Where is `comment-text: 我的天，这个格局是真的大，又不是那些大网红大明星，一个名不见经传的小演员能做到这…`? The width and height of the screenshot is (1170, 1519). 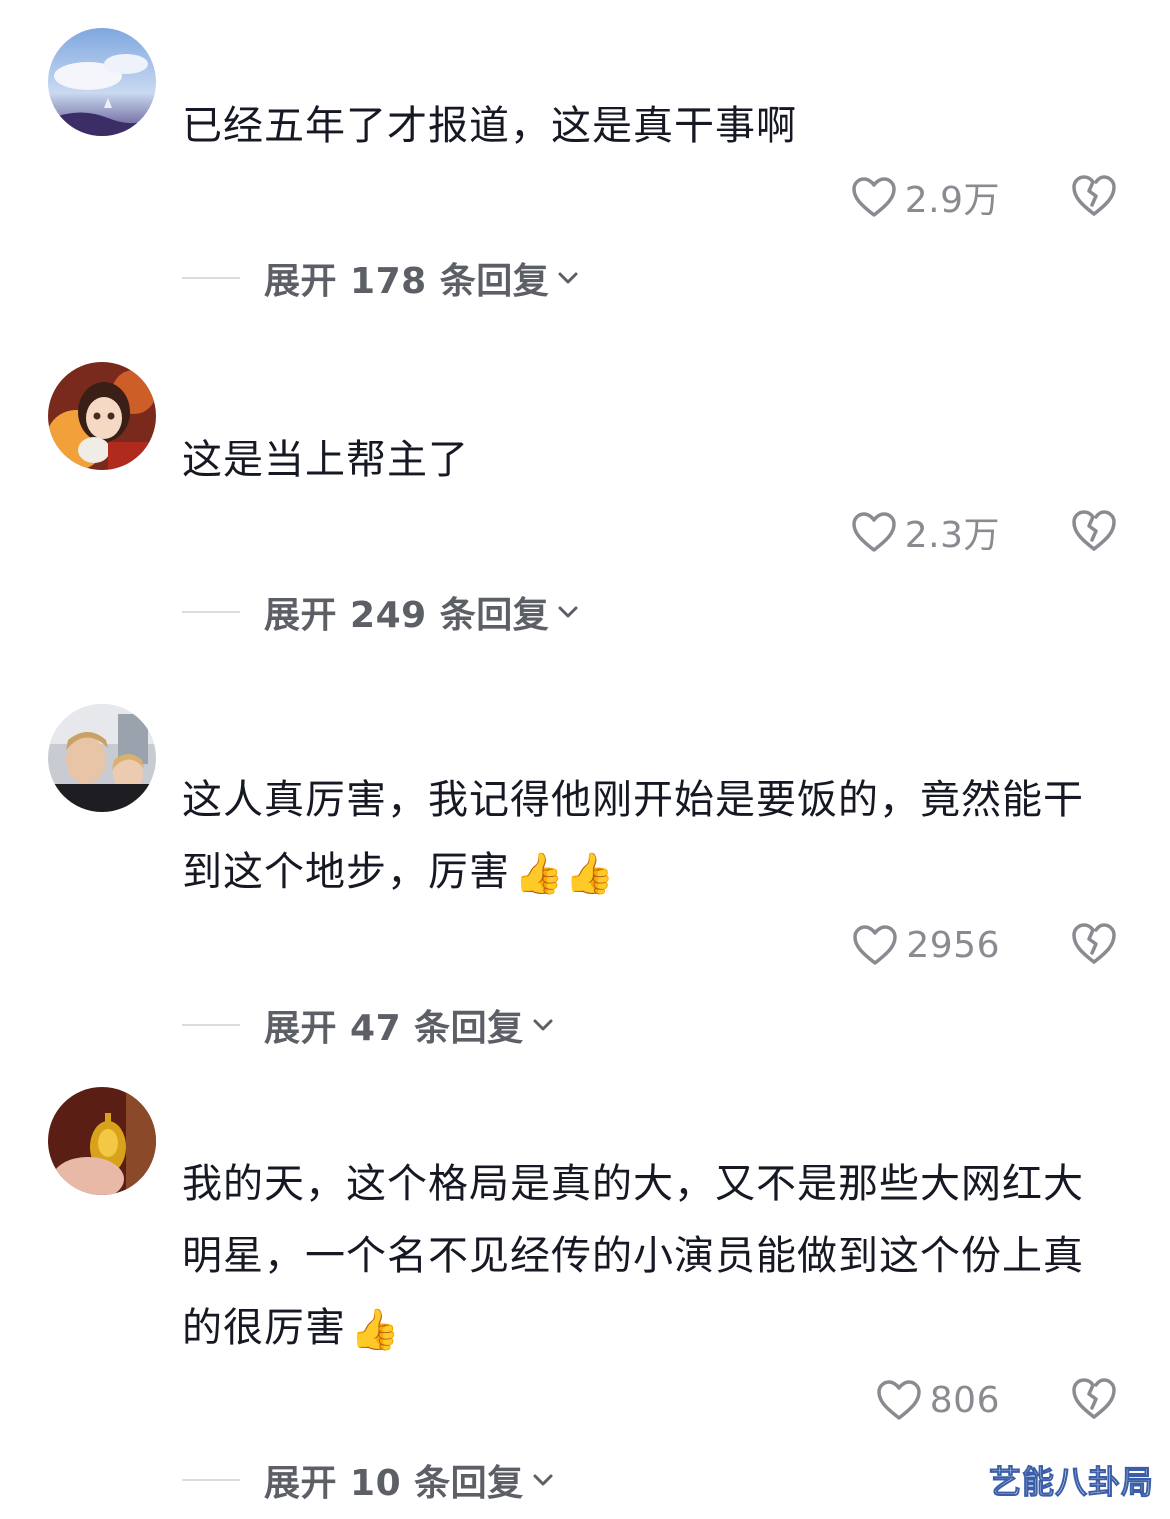
comment-text: 我的天，这个格局是真的大，又不是那些大网红大明星，一个名不见经传的小演员能做到这… is located at coordinates (652, 1257).